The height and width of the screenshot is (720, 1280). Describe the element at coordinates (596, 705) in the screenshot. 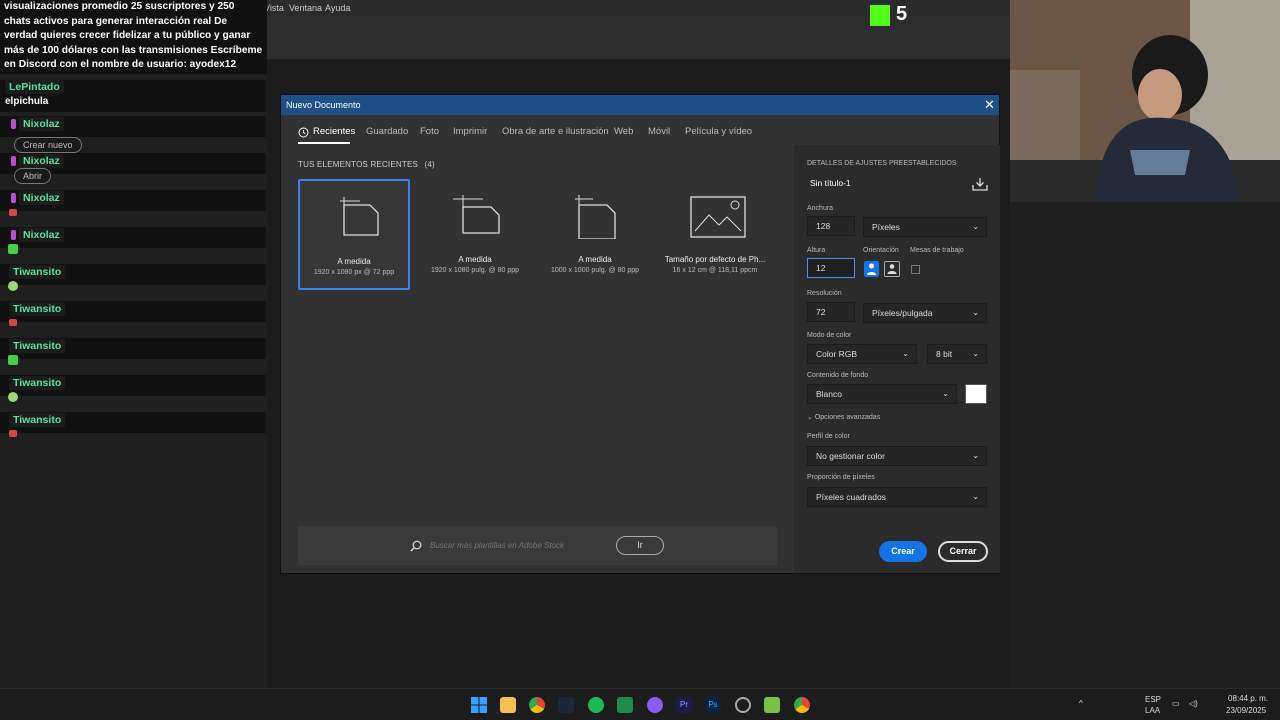

I see `spotify-icon` at that location.